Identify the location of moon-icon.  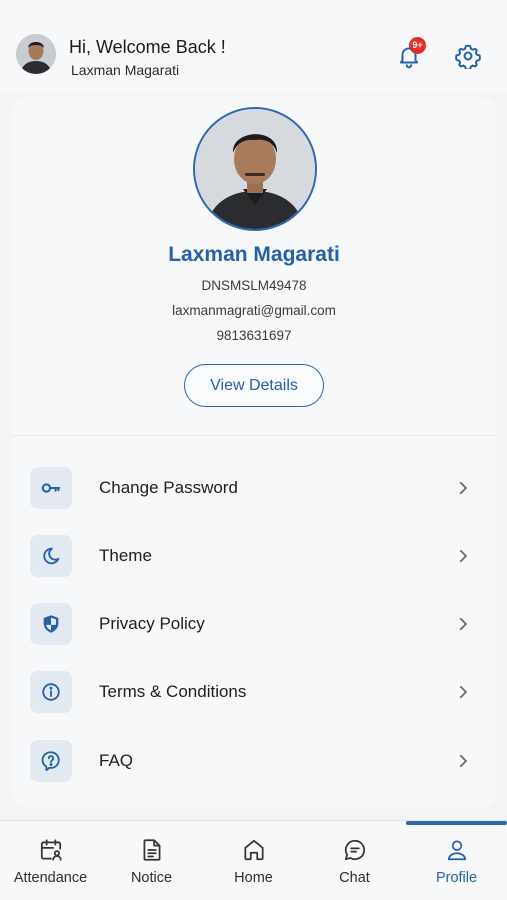
(51, 556).